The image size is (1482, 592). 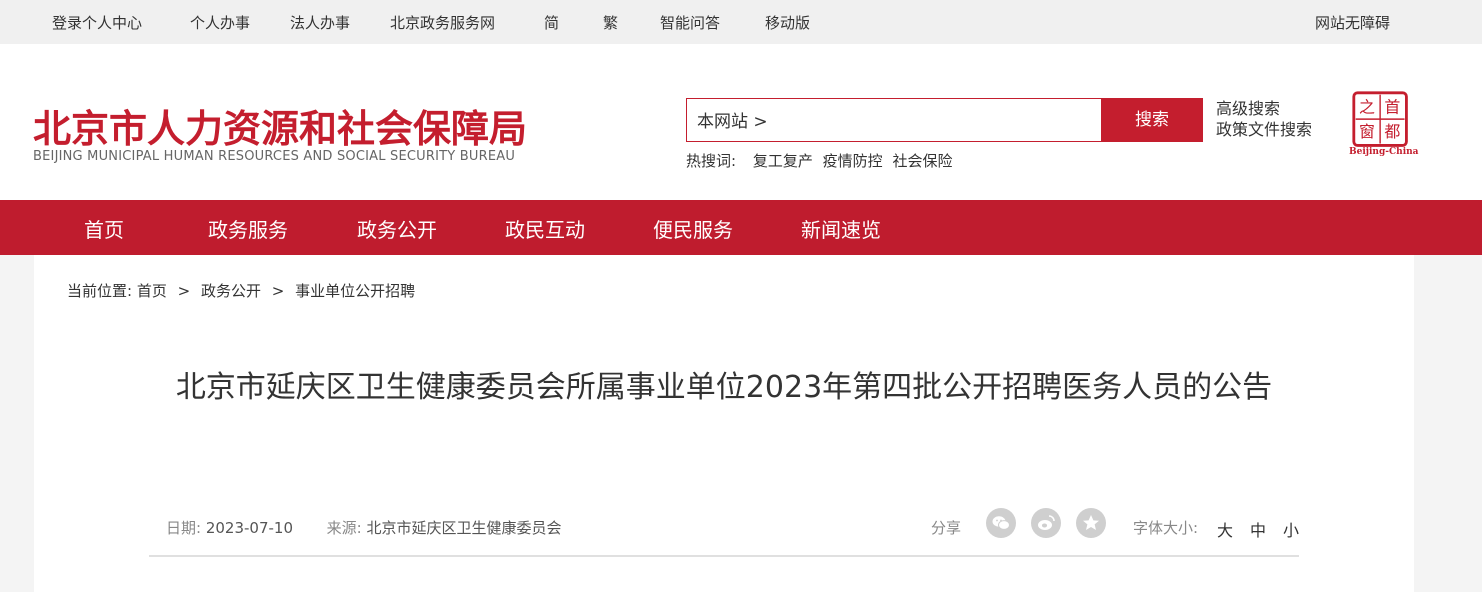 What do you see at coordinates (355, 291) in the screenshot?
I see `breadcrumb-item: 事业单位公开招聘` at bounding box center [355, 291].